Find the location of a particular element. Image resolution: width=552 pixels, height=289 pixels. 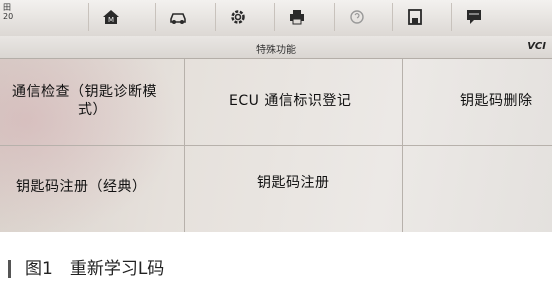

vci-status: VCI is located at coordinates (536, 46).